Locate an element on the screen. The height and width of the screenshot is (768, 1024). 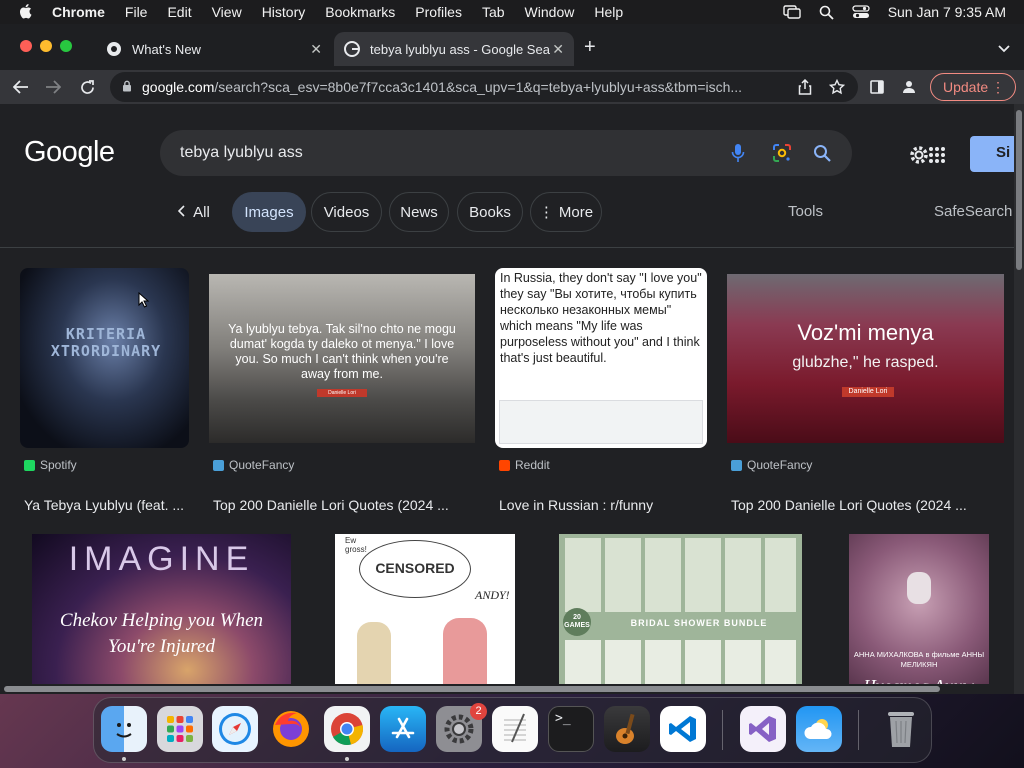
tab-title: What's New is located at coordinates (166, 49).